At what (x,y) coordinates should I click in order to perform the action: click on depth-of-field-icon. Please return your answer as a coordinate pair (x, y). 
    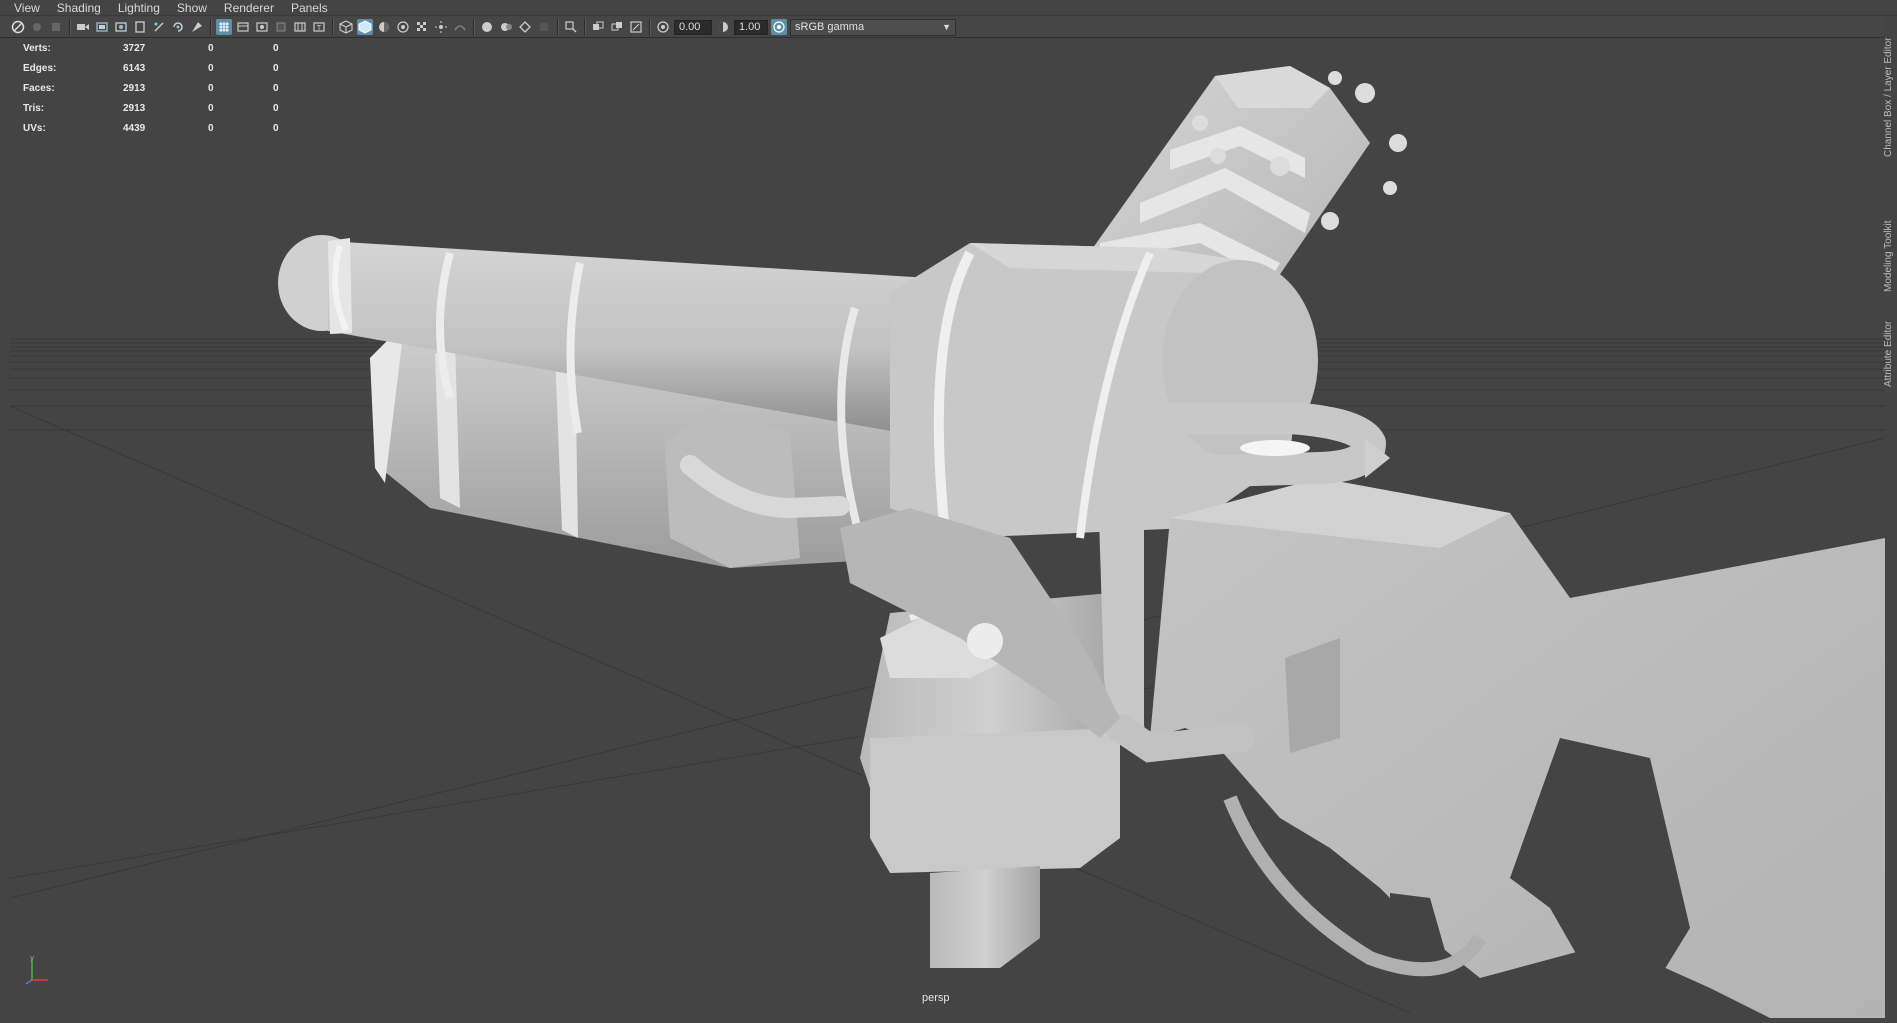
    Looking at the image, I should click on (460, 27).